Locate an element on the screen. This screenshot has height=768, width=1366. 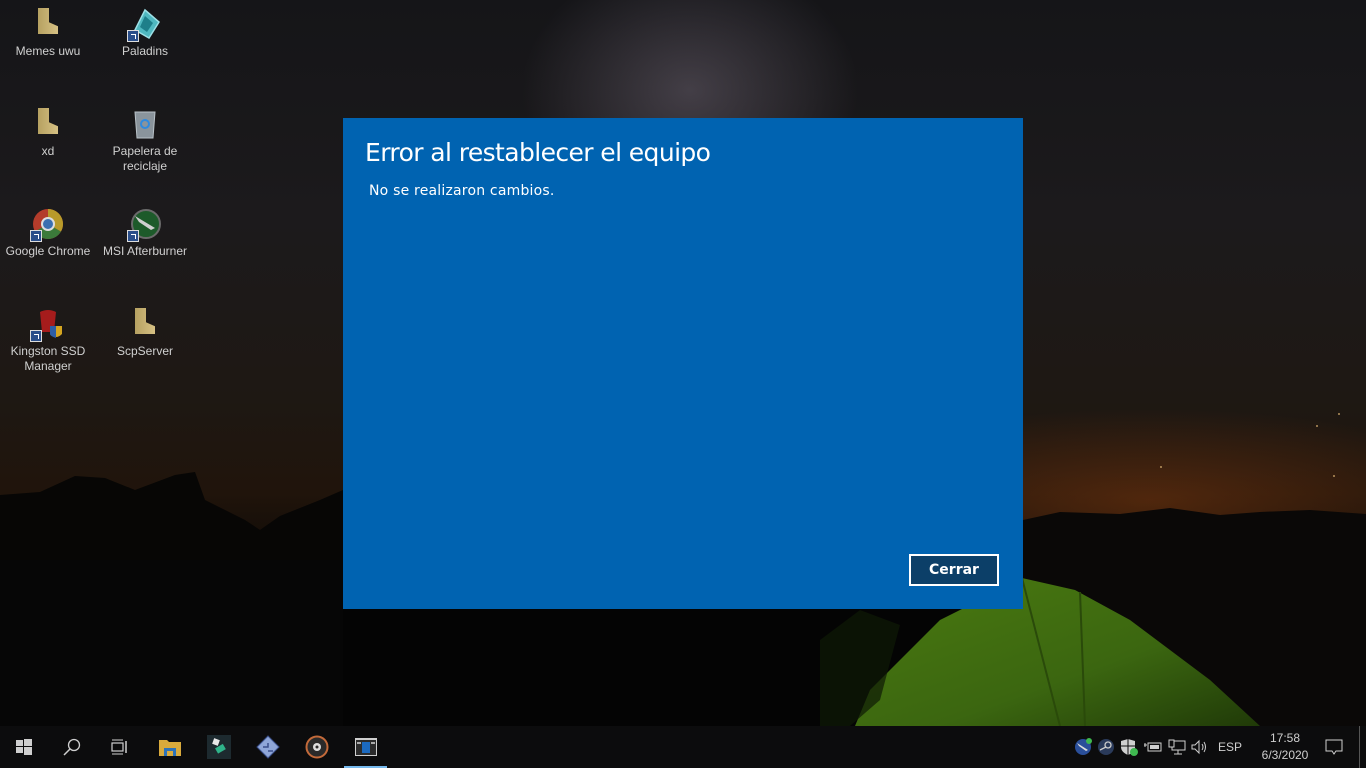
recycle-bin-icon is located at coordinates (145, 124).